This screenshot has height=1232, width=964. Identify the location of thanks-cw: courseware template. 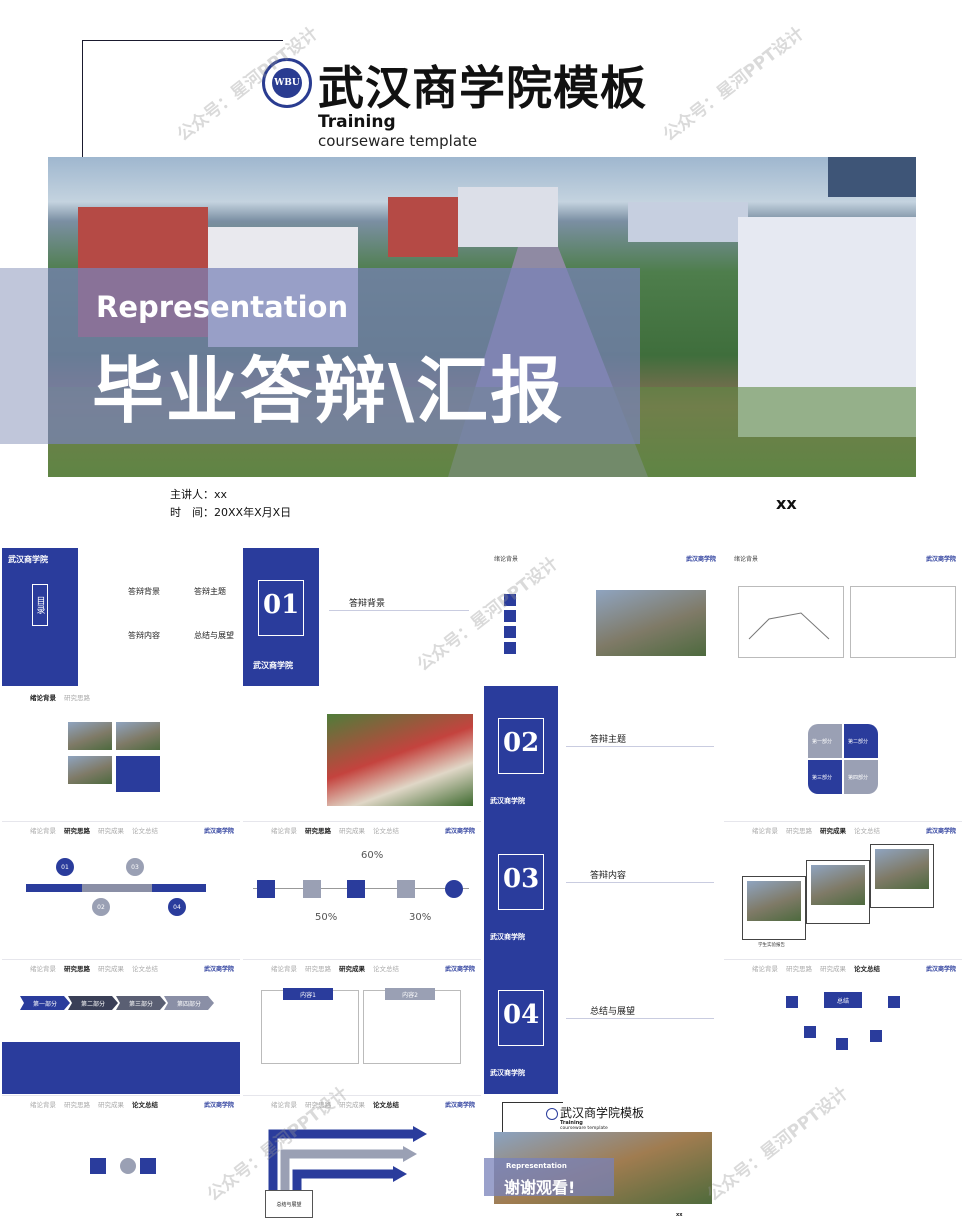
(584, 1128).